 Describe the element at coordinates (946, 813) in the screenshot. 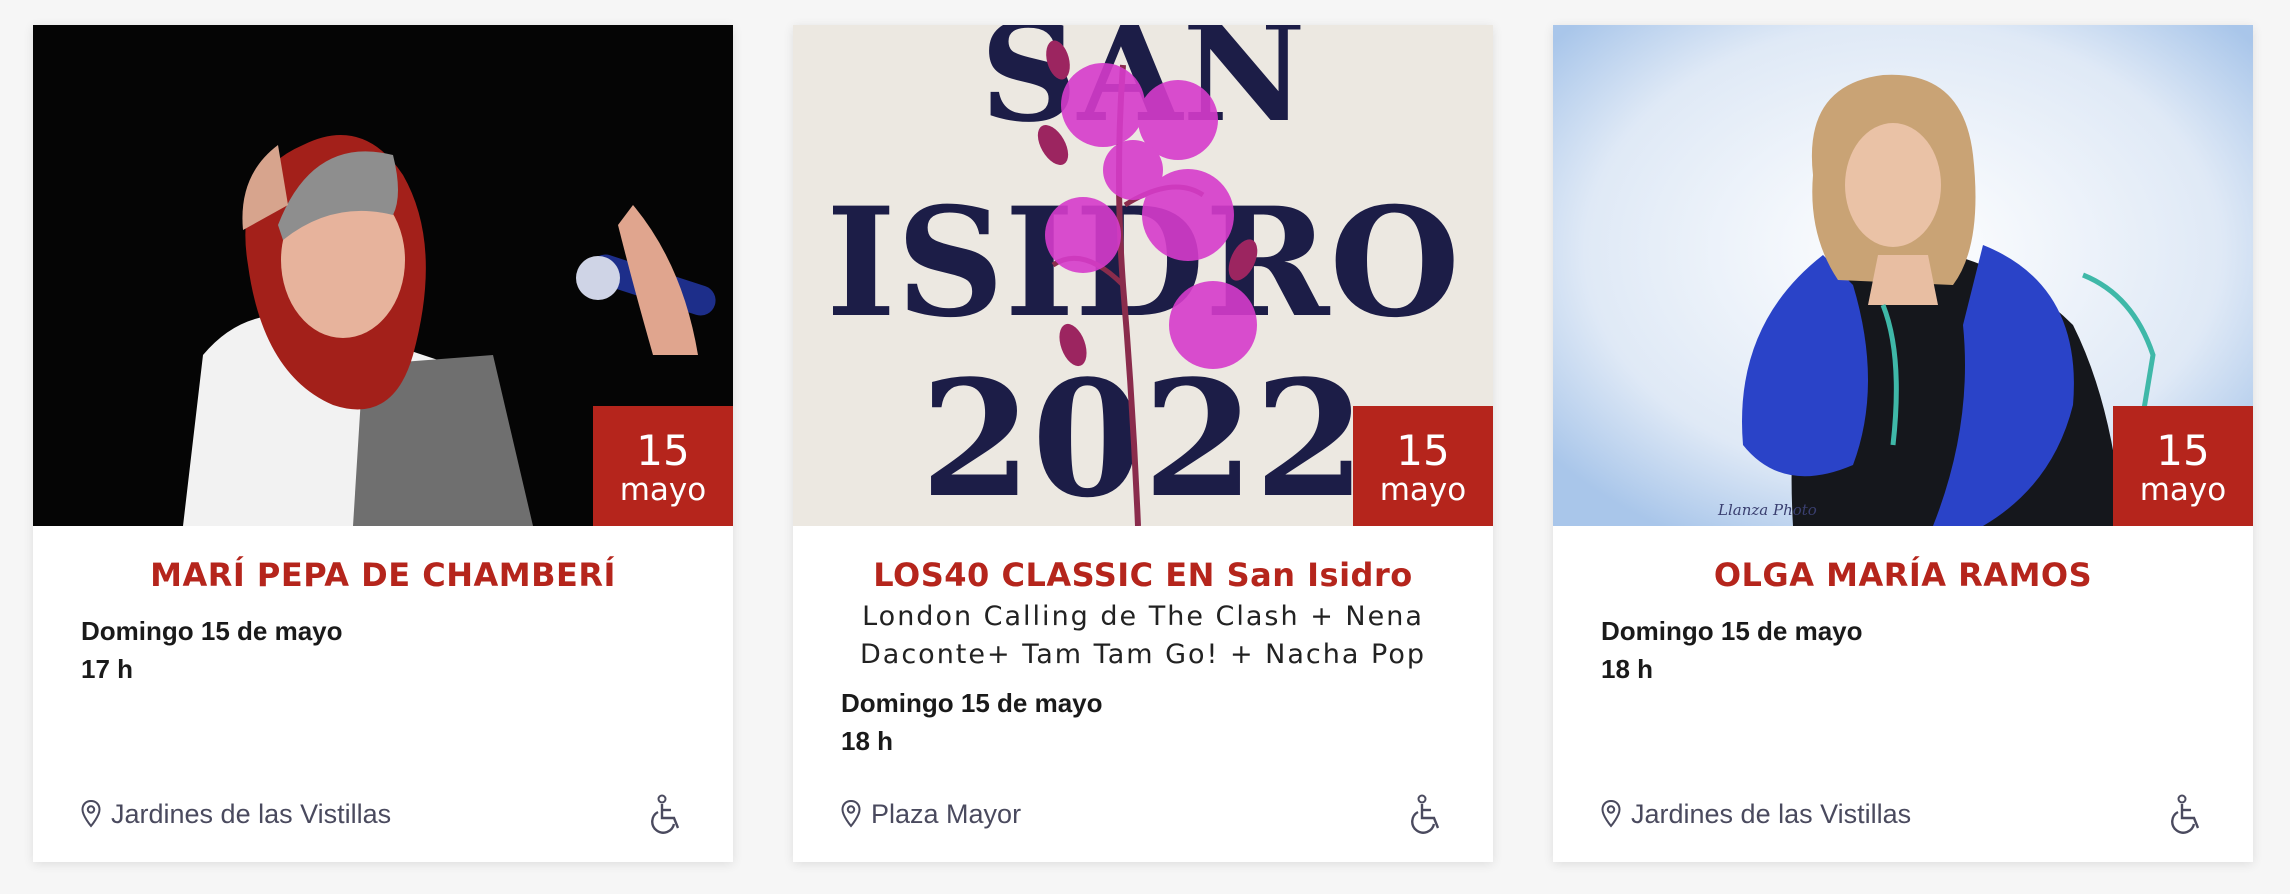

I see `venue-name: Plaza Mayor` at that location.